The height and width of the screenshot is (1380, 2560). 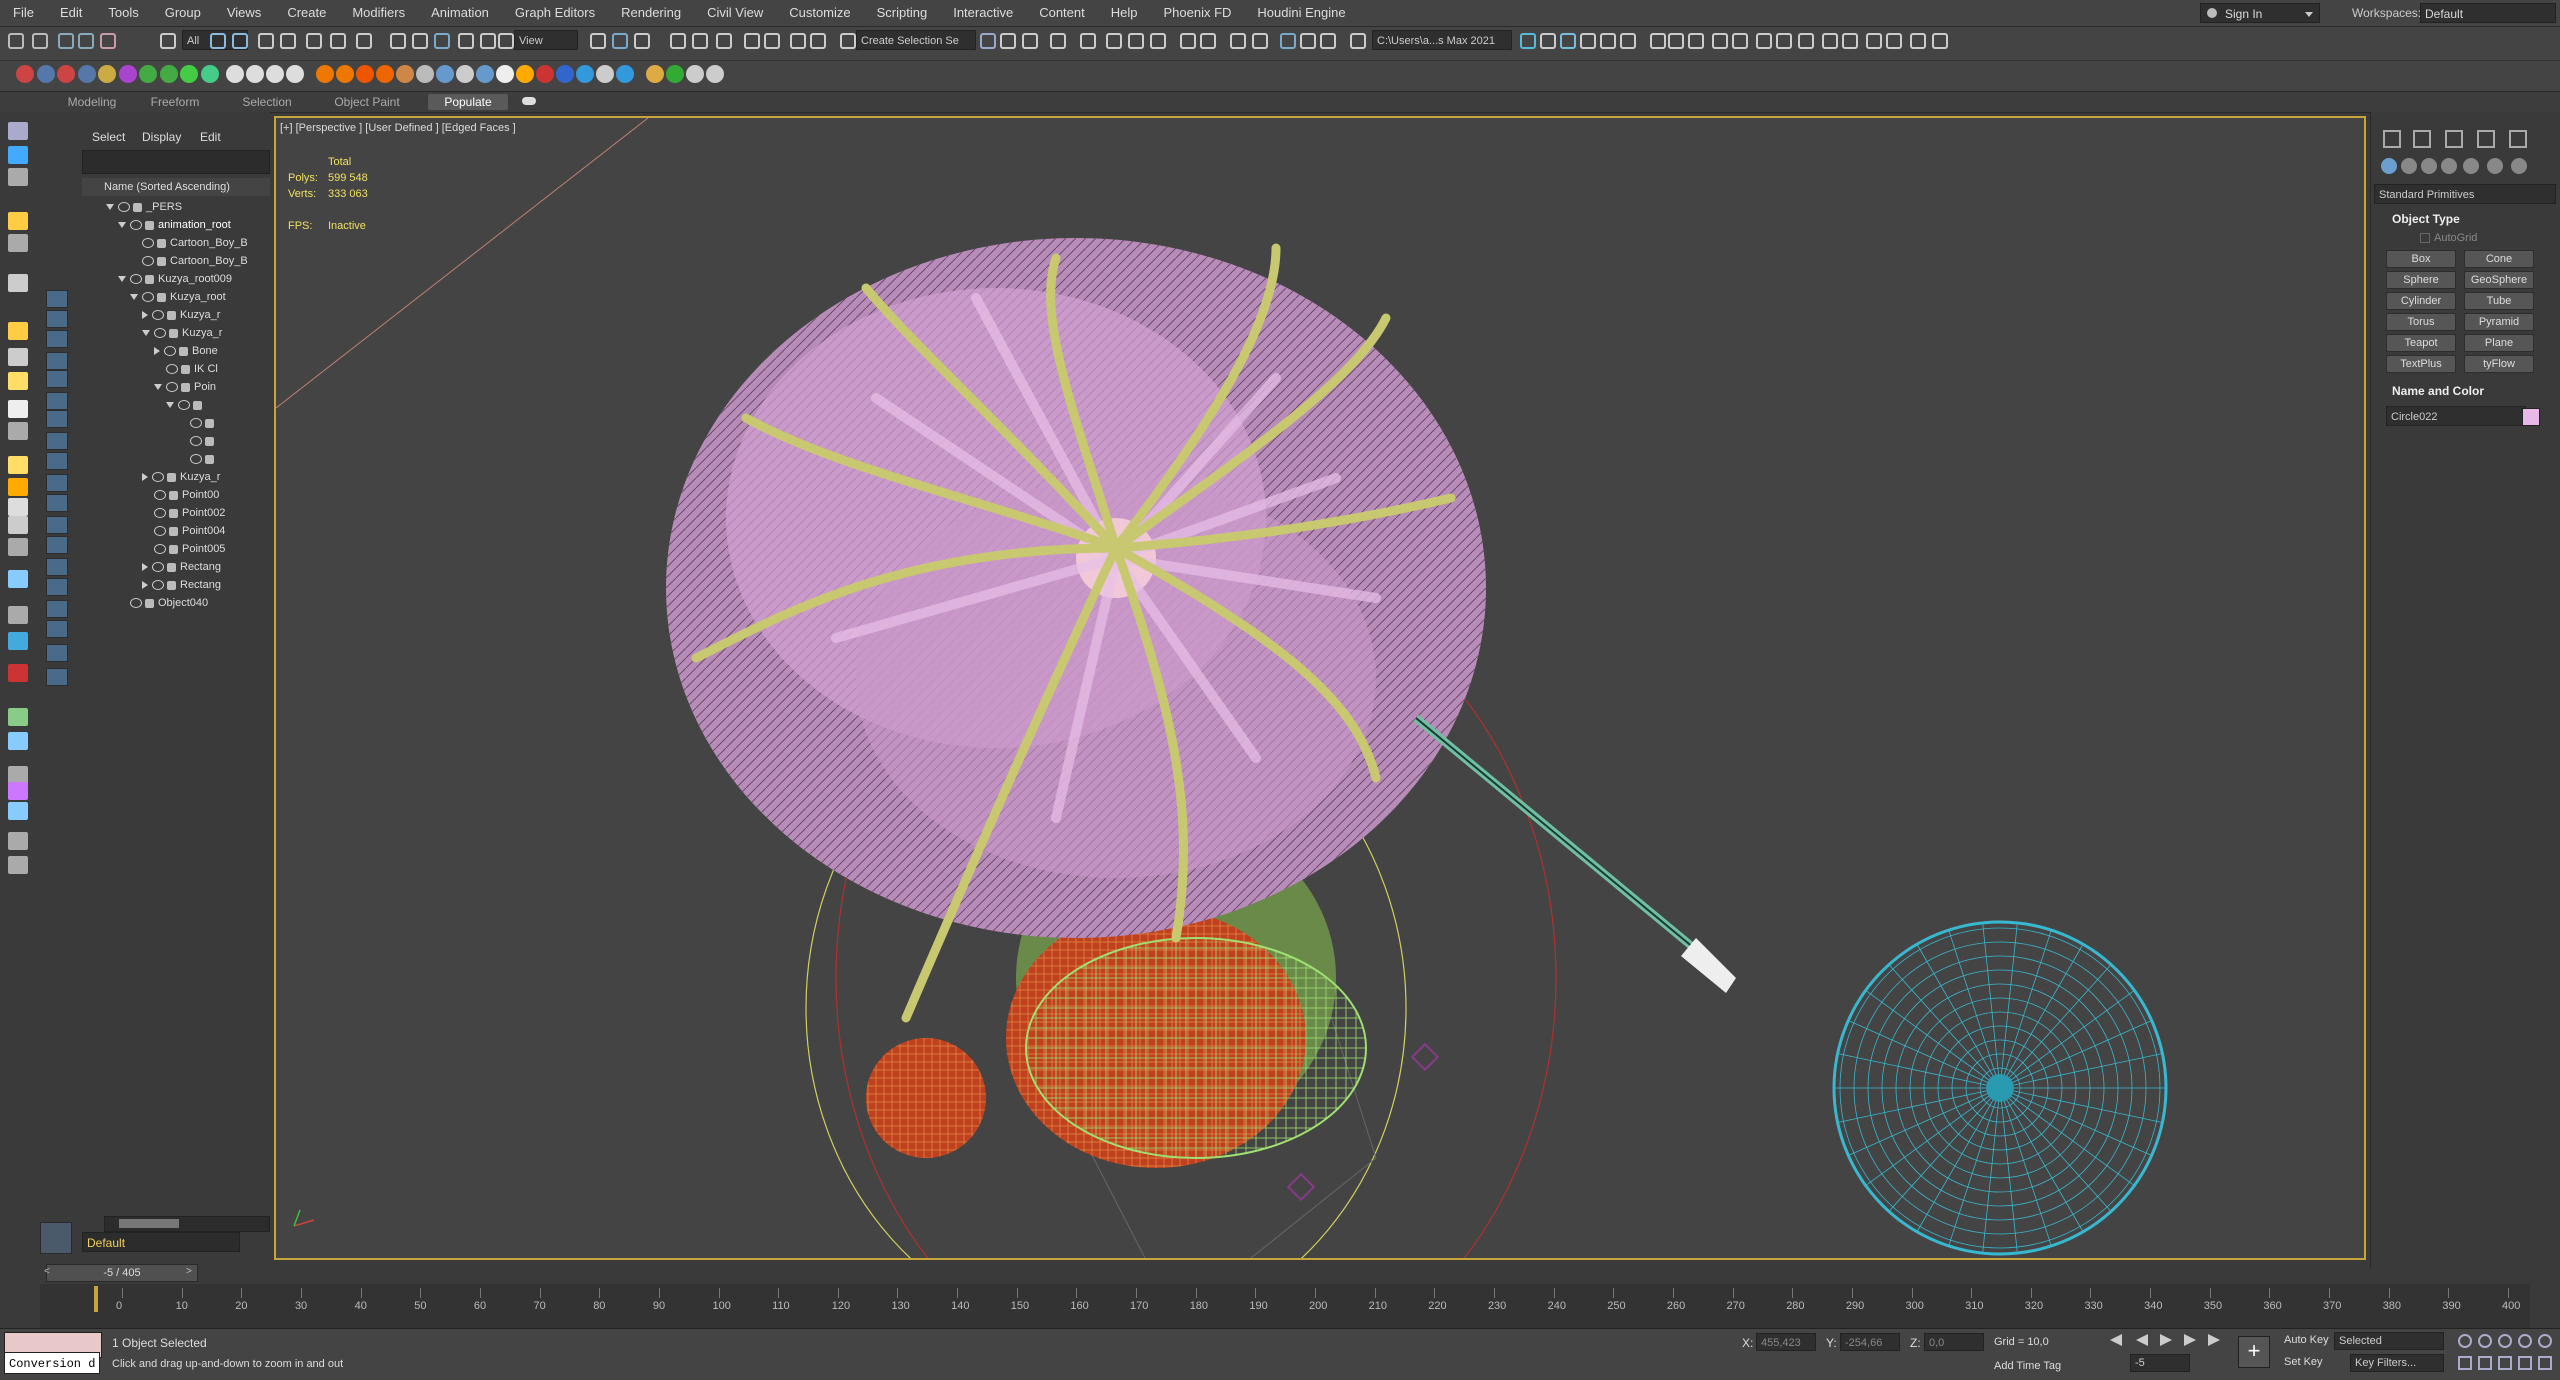 What do you see at coordinates (244, 13) in the screenshot?
I see `menu-views: Views` at bounding box center [244, 13].